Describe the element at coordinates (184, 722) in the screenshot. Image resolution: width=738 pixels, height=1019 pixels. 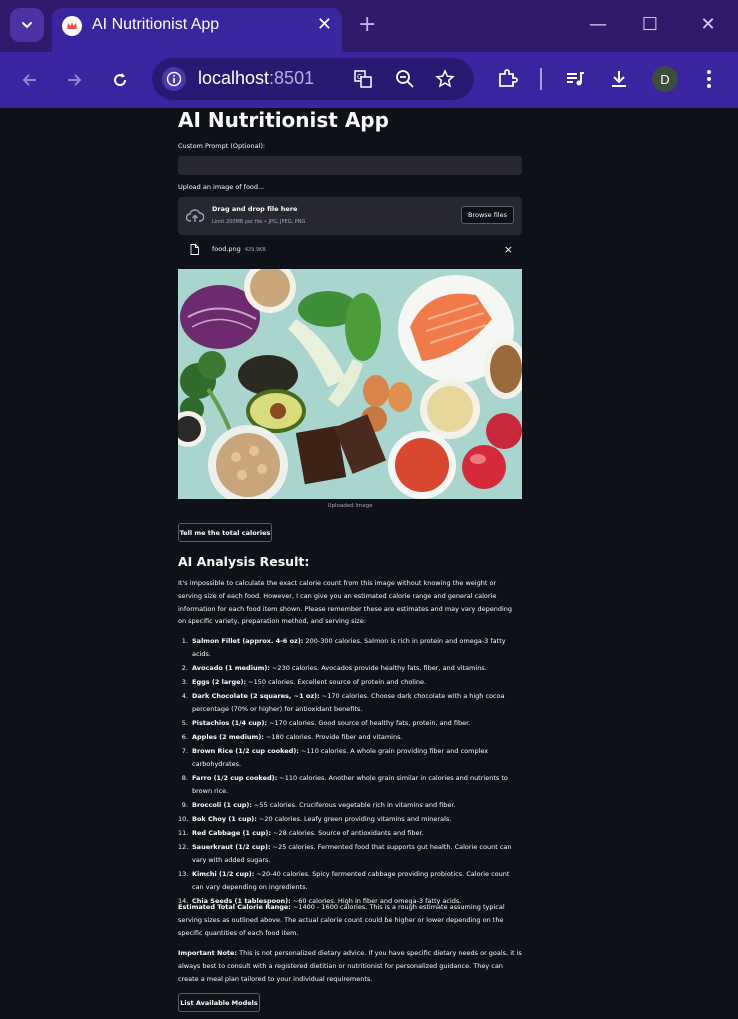
I see `list-item-number: 5.` at that location.